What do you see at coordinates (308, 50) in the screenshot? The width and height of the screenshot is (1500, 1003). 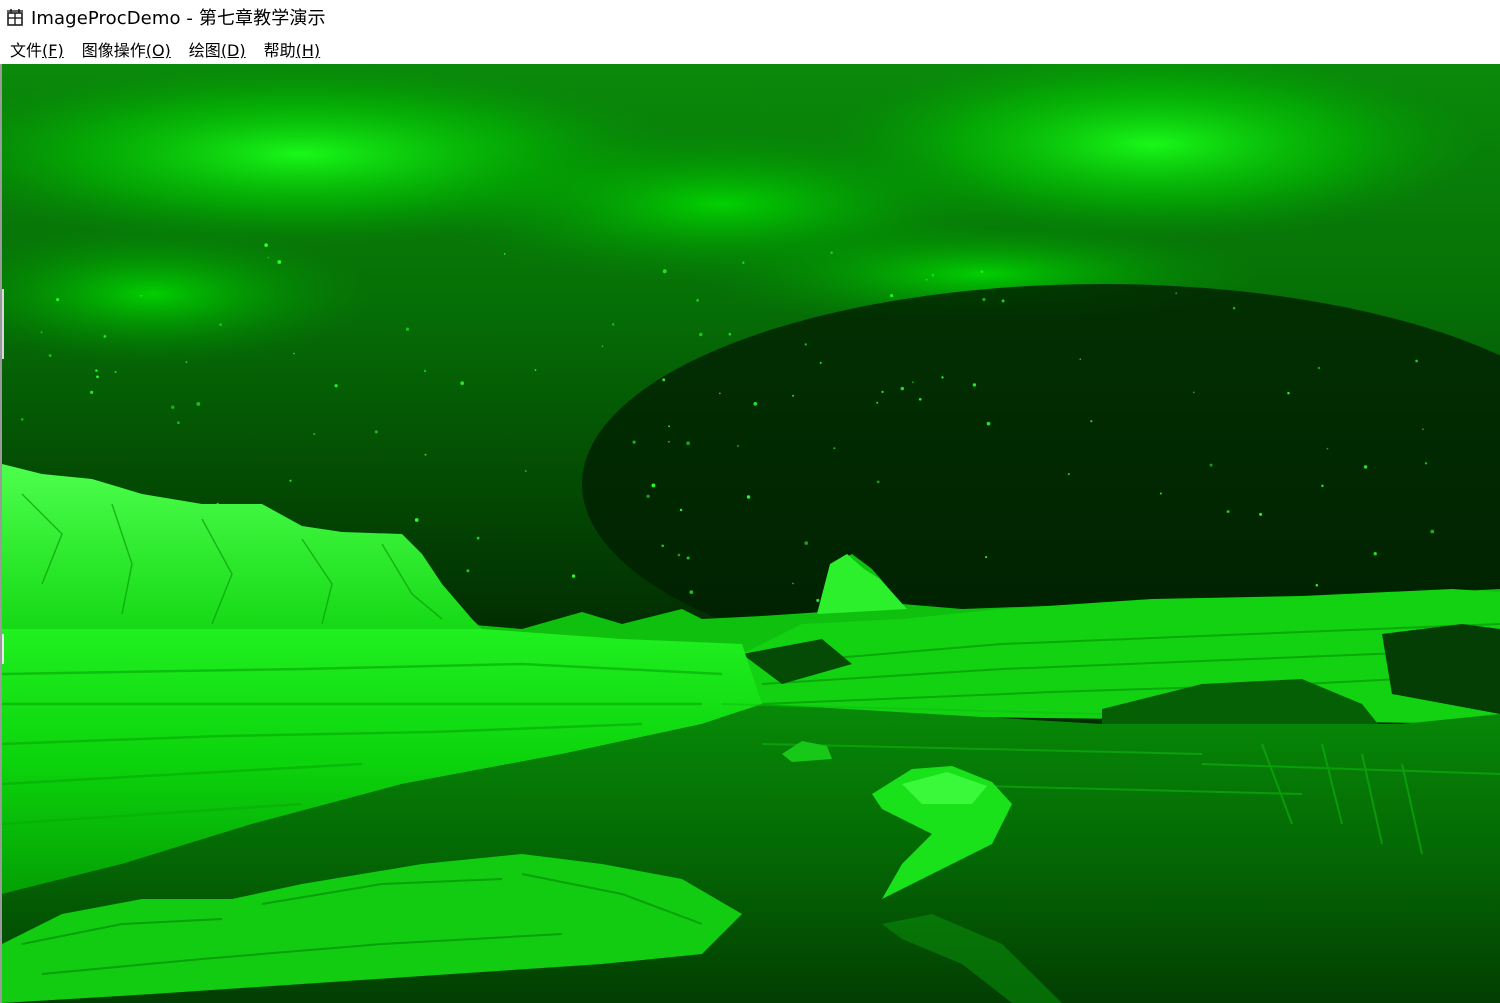 I see `menu-help-mnemonic: (H)` at bounding box center [308, 50].